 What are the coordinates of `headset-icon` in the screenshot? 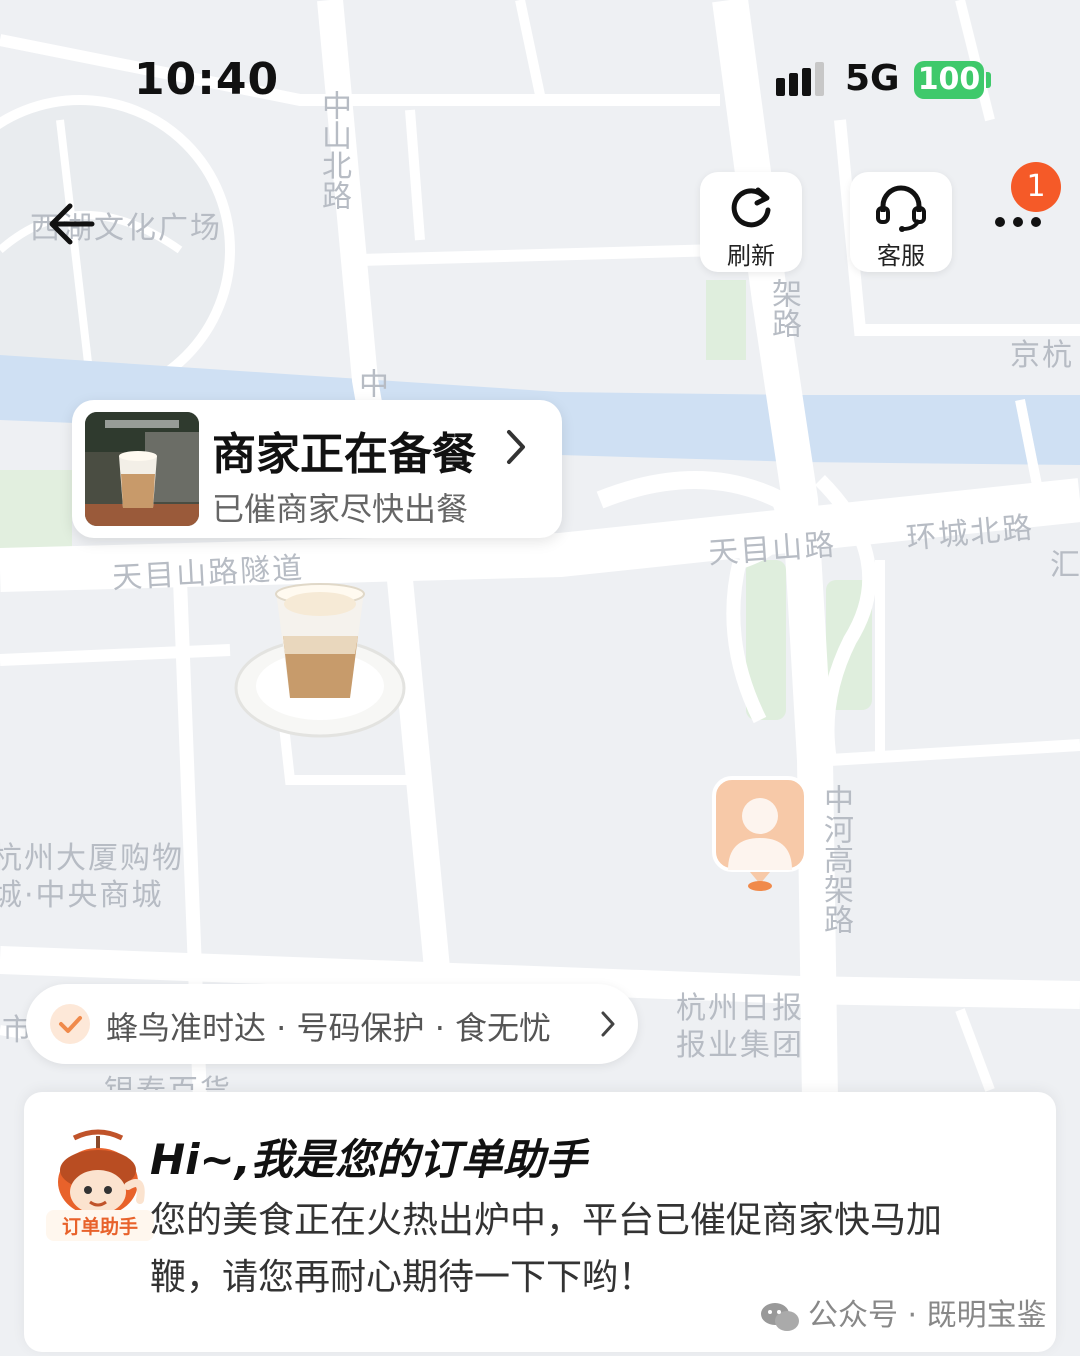 It's located at (901, 208).